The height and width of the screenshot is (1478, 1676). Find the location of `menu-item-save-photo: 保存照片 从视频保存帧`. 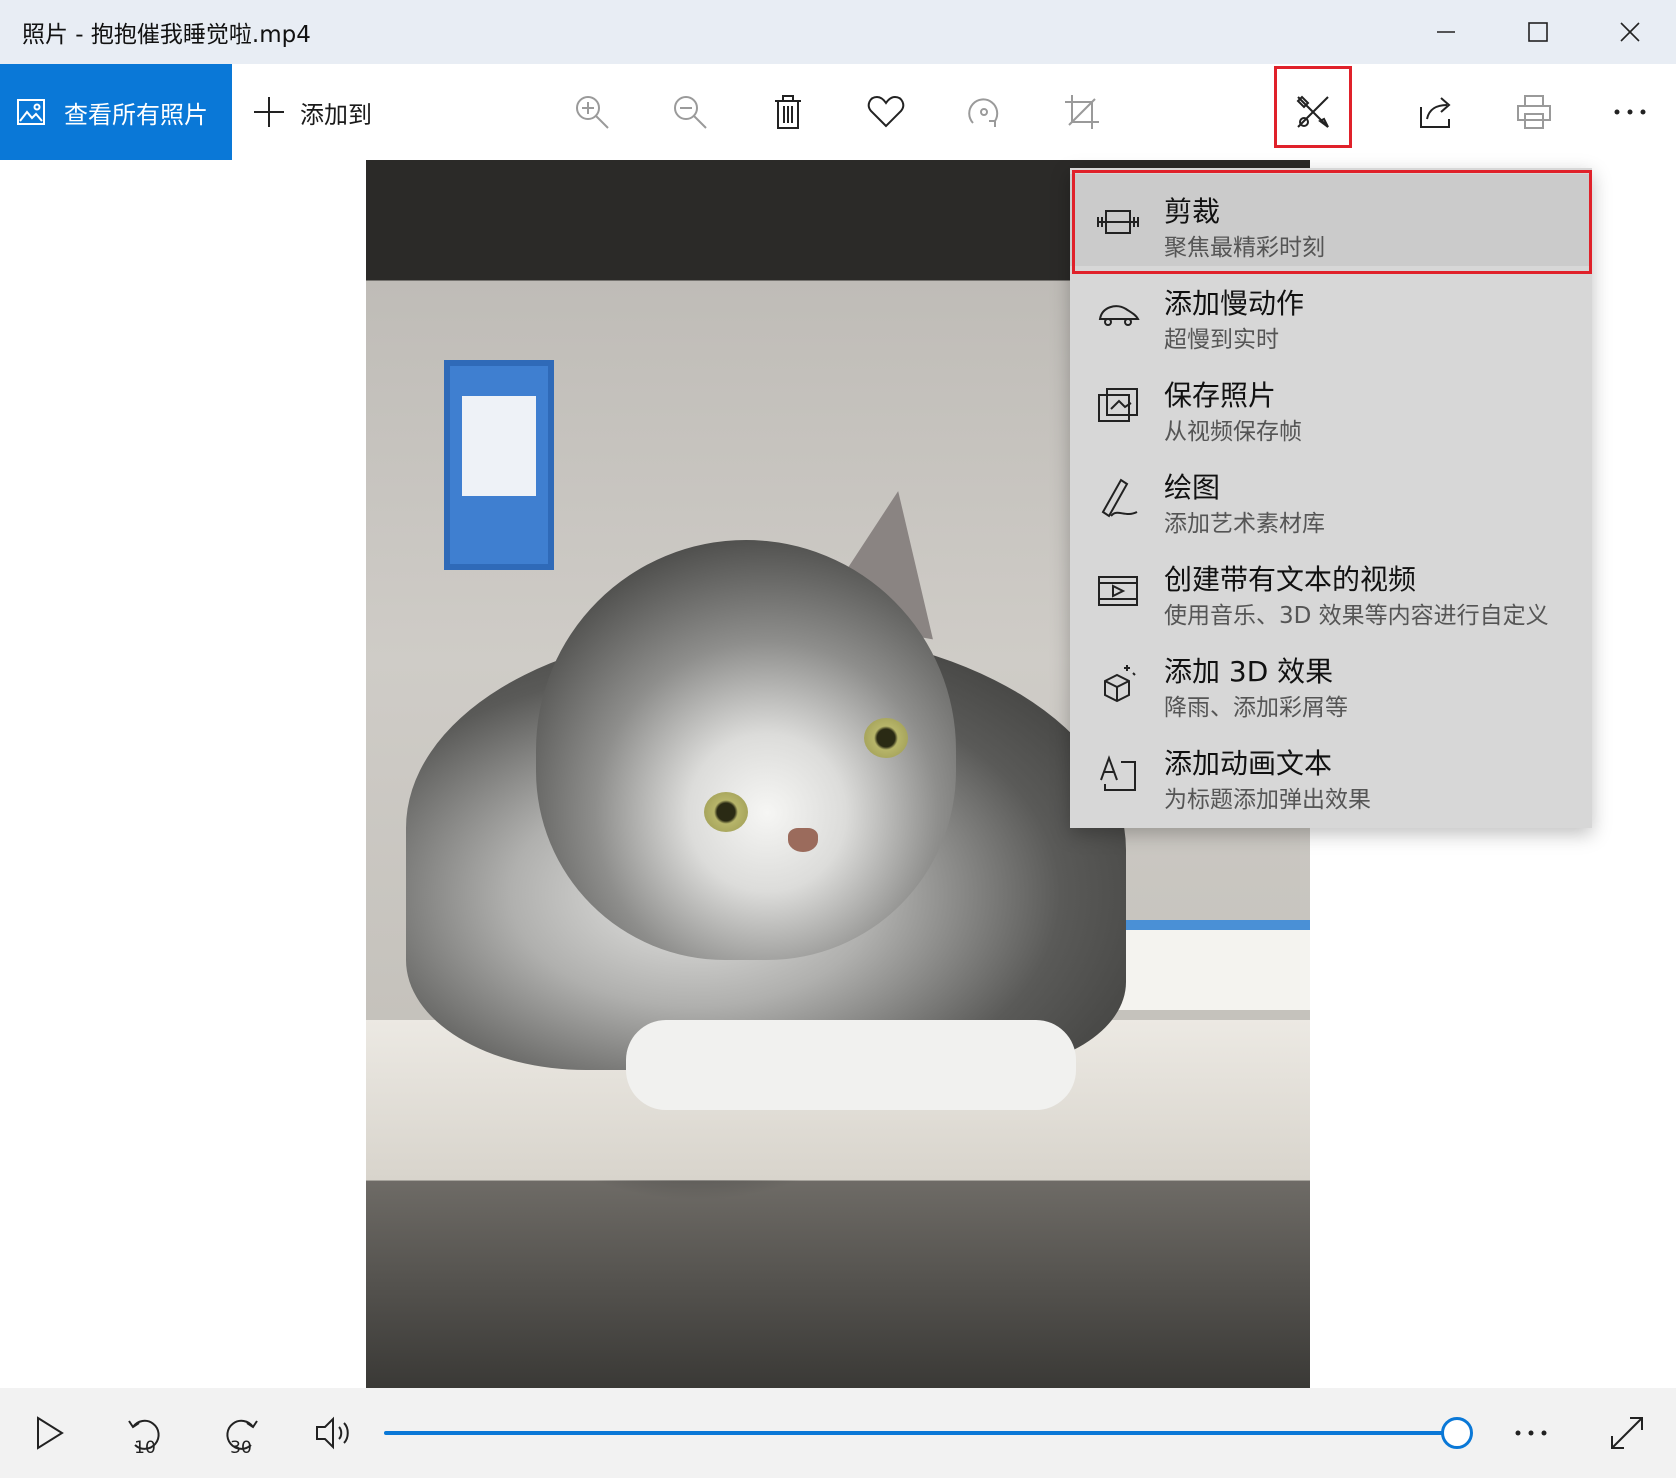

menu-item-save-photo: 保存照片 从视频保存帧 is located at coordinates (1331, 404).